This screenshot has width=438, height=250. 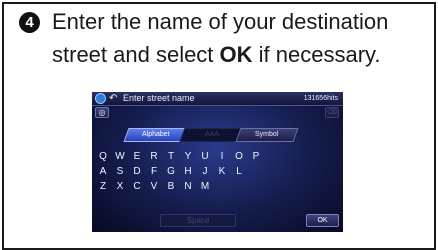 What do you see at coordinates (320, 98) in the screenshot?
I see `hit-count: 131656hits` at bounding box center [320, 98].